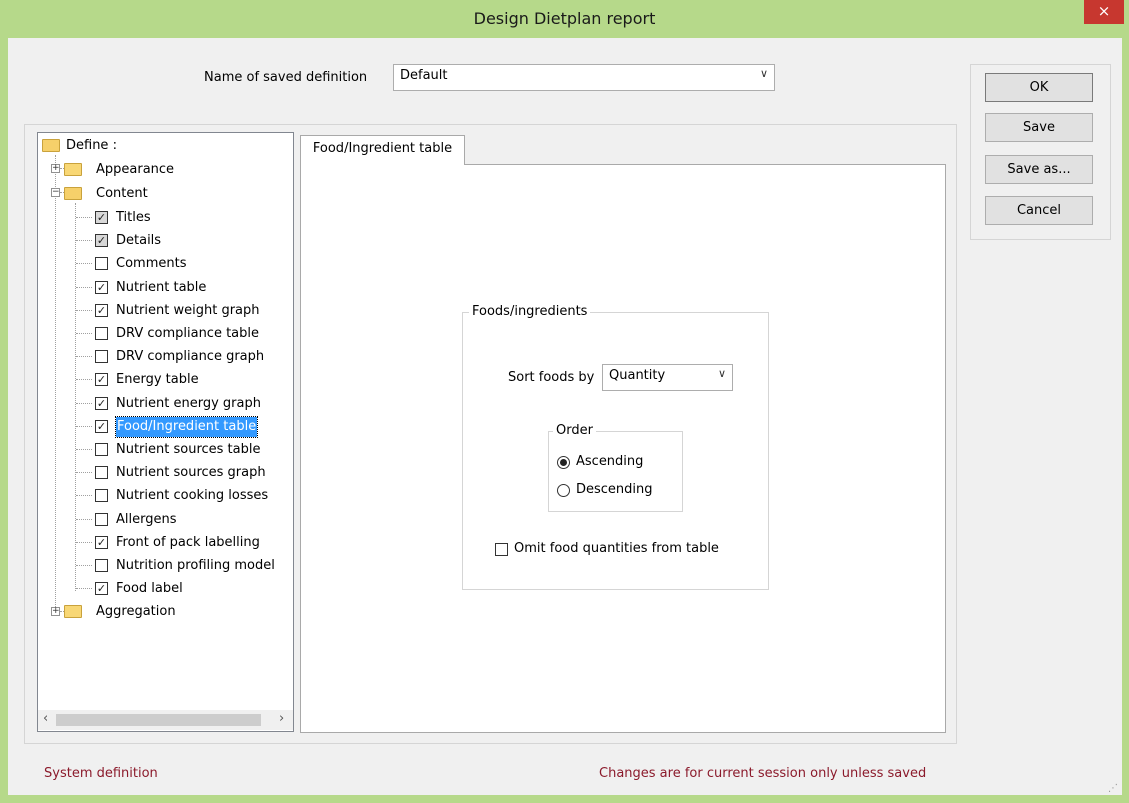 The height and width of the screenshot is (803, 1129). Describe the element at coordinates (281, 718) in the screenshot. I see `scroll-right-icon: ›` at that location.